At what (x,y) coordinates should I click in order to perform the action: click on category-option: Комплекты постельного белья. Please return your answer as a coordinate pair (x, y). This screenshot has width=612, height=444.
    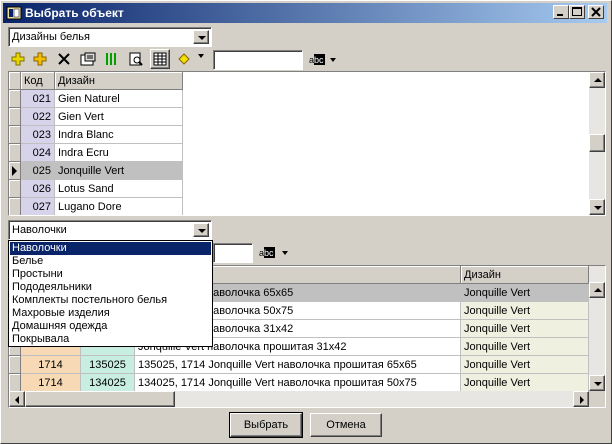
    Looking at the image, I should click on (110, 300).